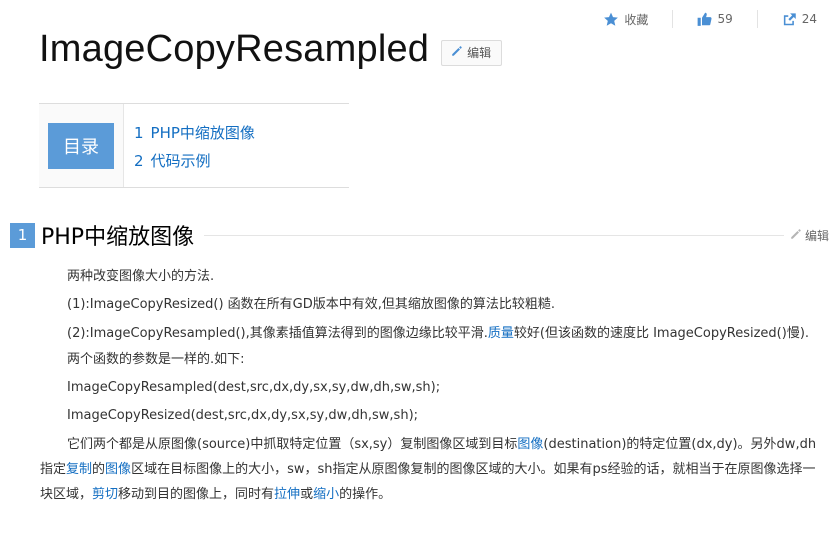  I want to click on toc-item: 1 PHP中缩放图像, so click(241, 133).